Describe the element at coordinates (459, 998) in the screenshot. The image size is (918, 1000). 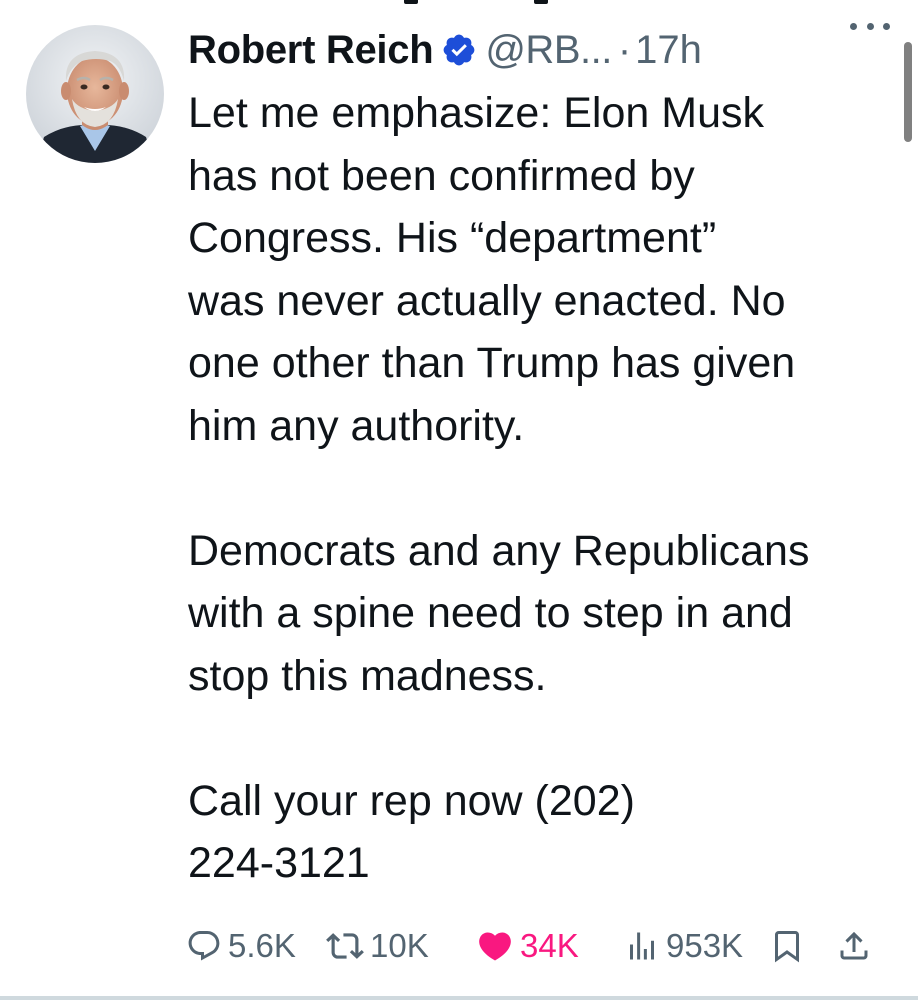
I see `divider` at that location.